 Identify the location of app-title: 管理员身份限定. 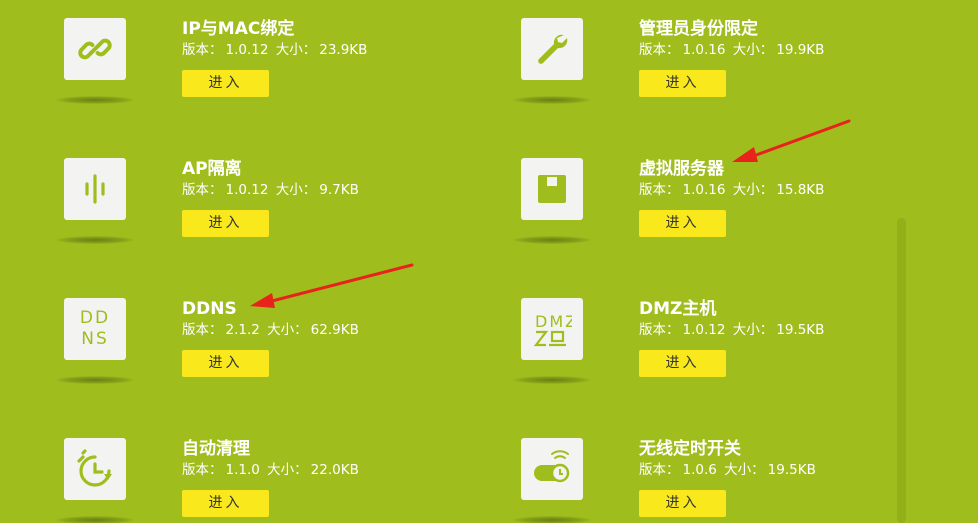
(698, 29).